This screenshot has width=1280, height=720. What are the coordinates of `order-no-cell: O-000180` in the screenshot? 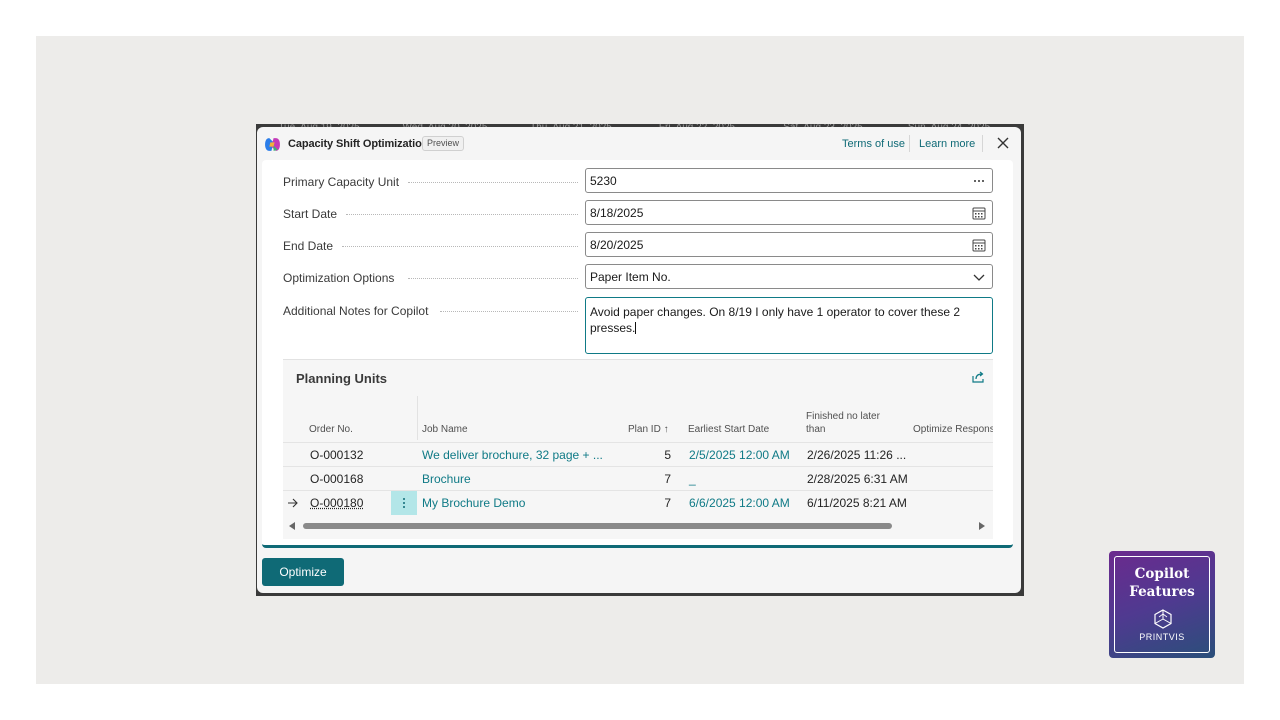 It's located at (336, 503).